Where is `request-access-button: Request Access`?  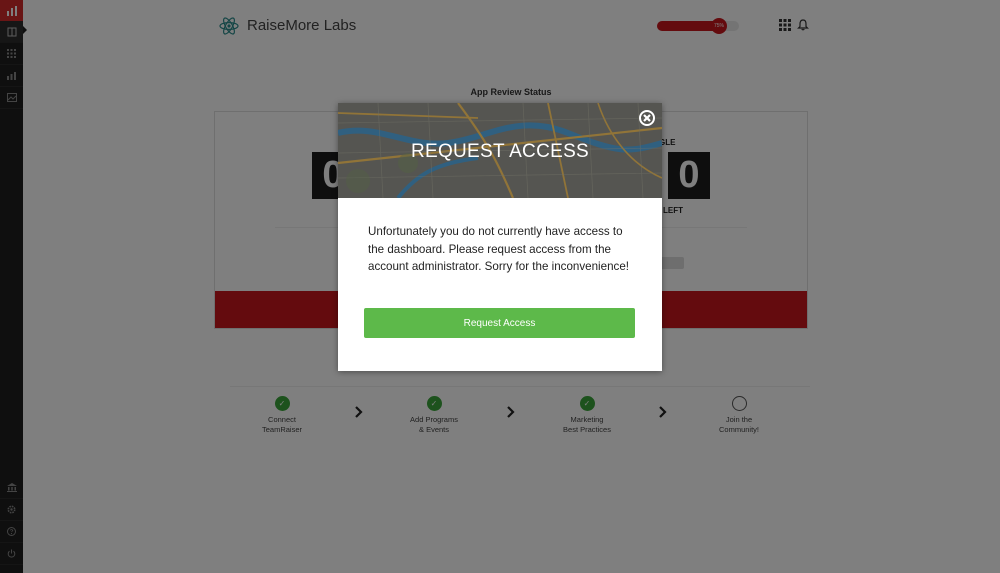 request-access-button: Request Access is located at coordinates (499, 323).